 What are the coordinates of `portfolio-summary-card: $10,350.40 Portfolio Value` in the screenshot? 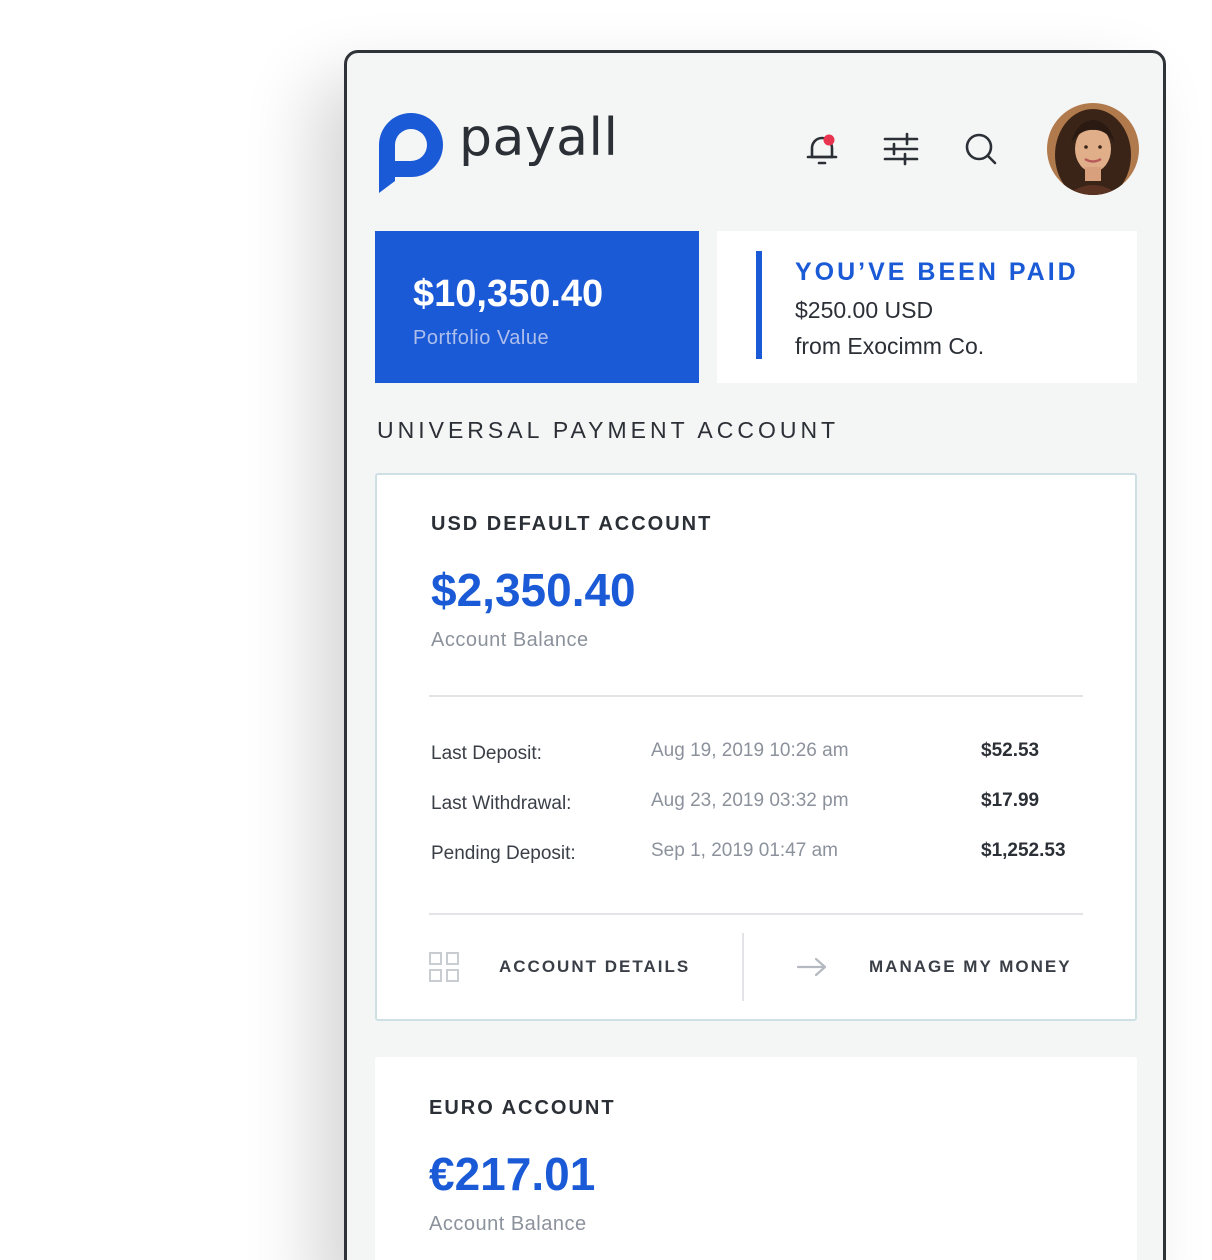 It's located at (537, 307).